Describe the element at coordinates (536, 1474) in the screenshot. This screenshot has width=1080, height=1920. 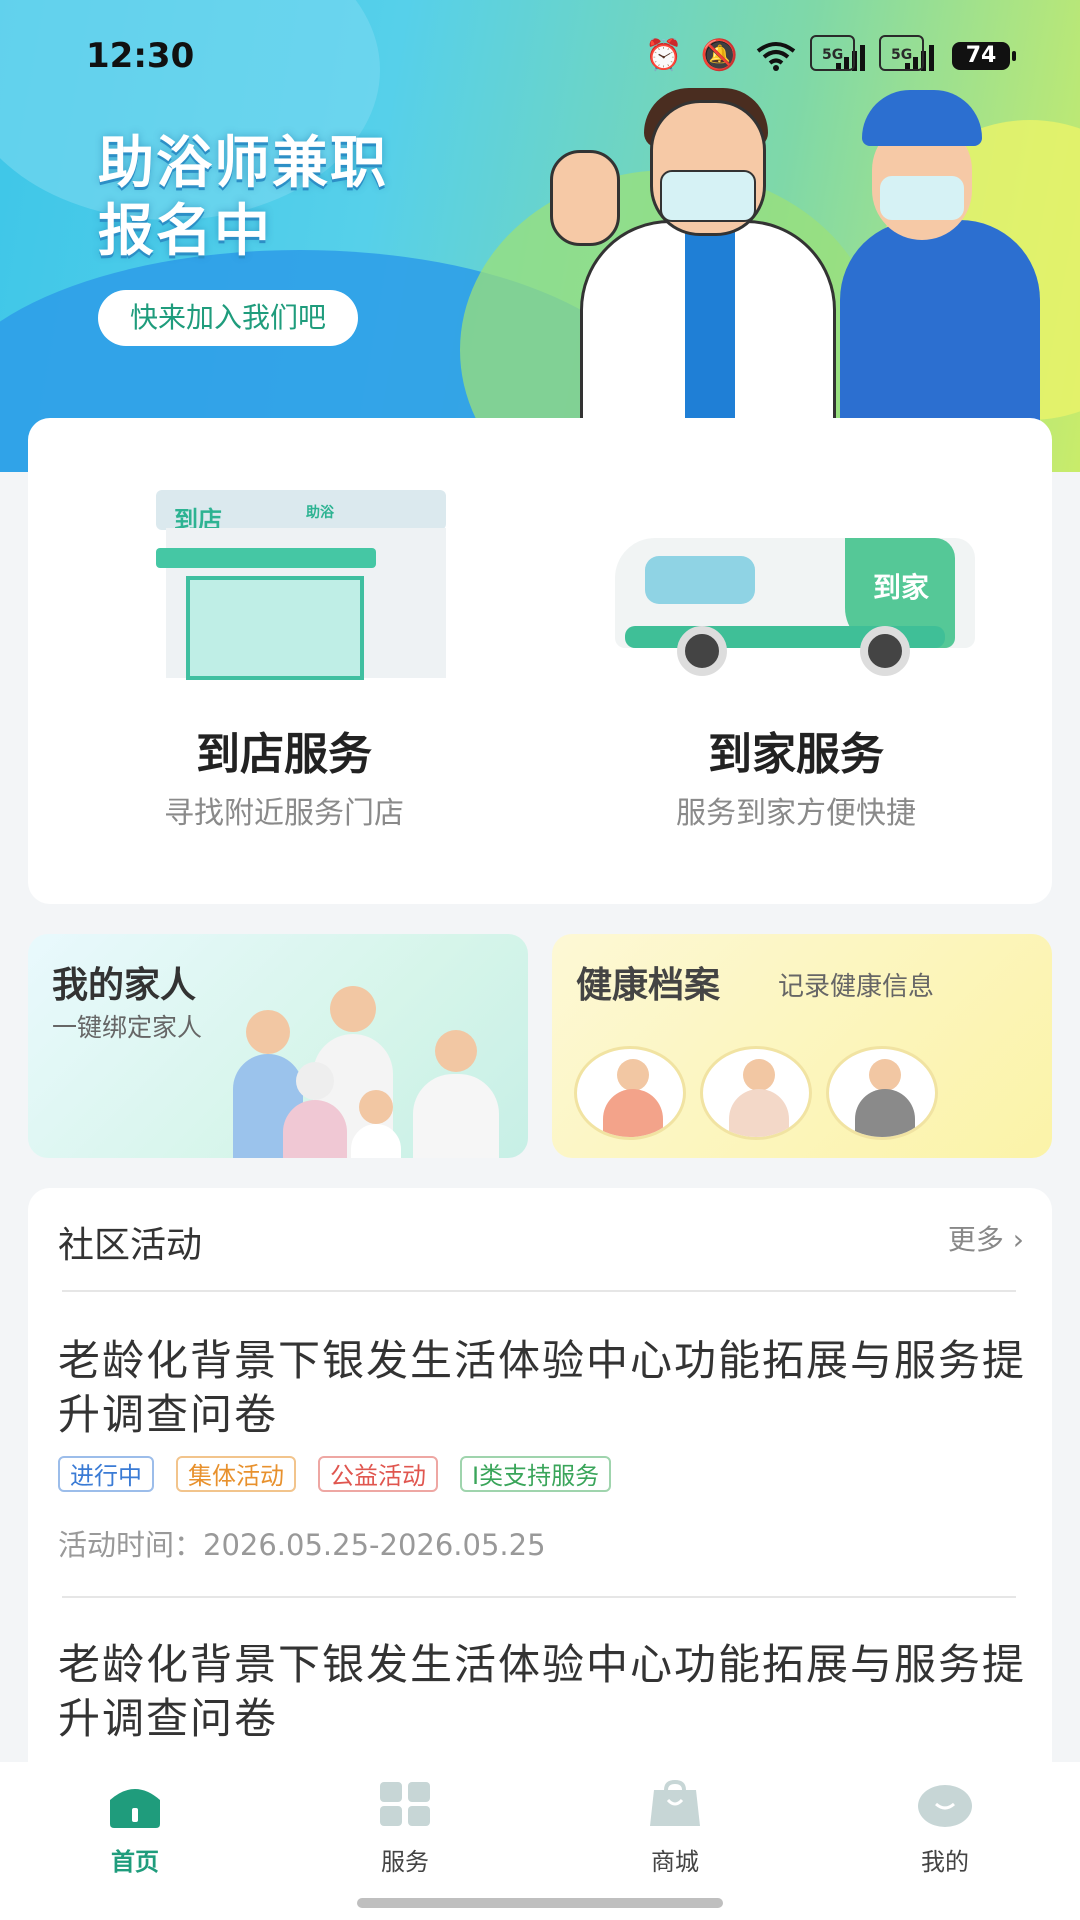
I see `tag-support-service: I类支持服务` at that location.